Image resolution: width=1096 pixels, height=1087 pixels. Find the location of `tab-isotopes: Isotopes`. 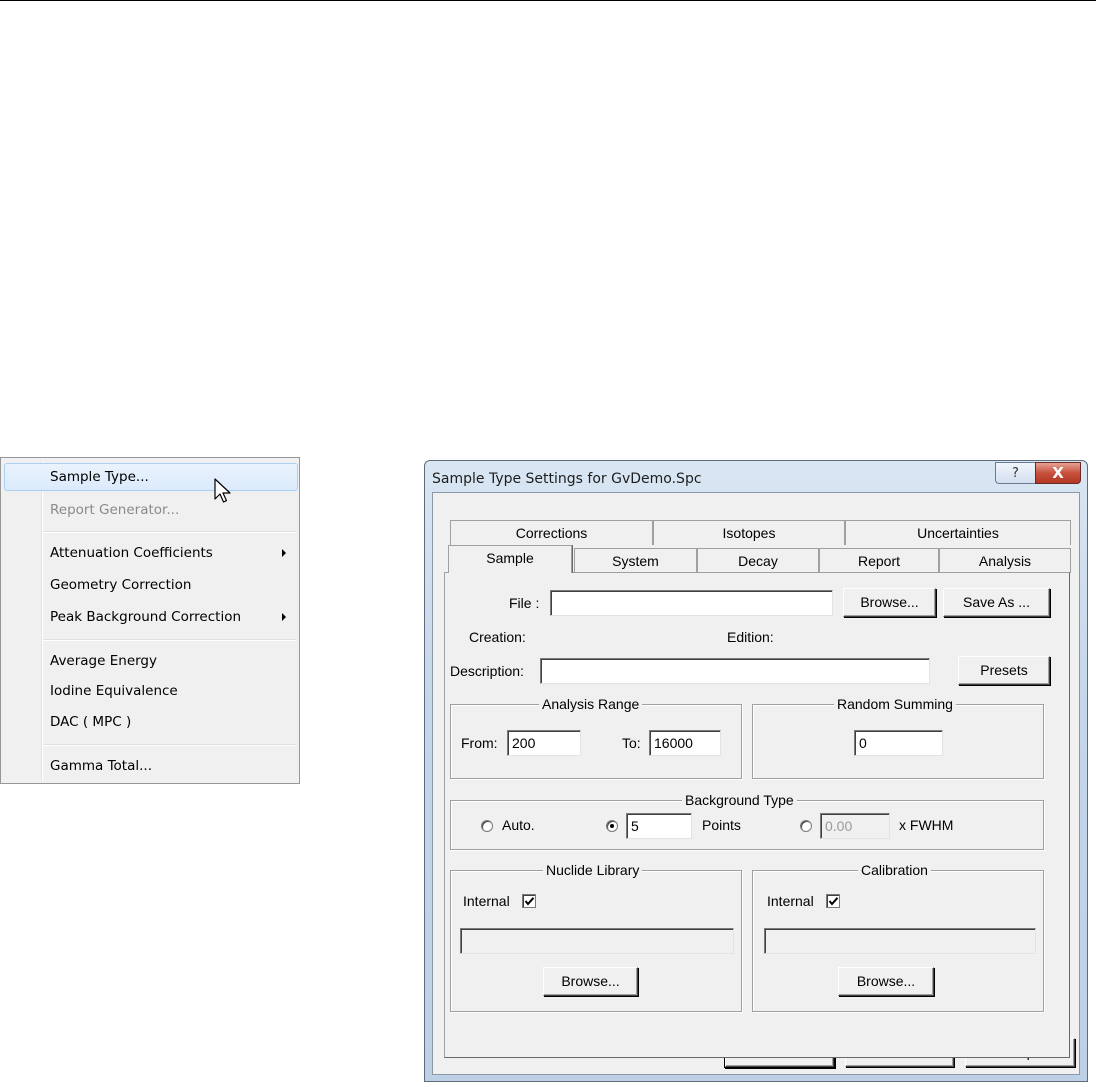

tab-isotopes: Isotopes is located at coordinates (749, 532).